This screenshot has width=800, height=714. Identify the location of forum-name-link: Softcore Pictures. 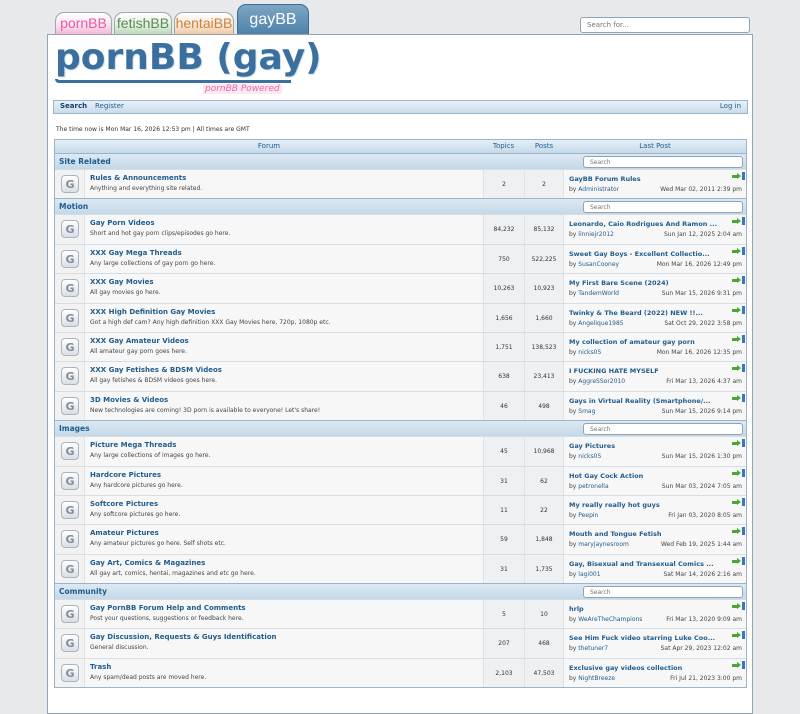
(124, 504).